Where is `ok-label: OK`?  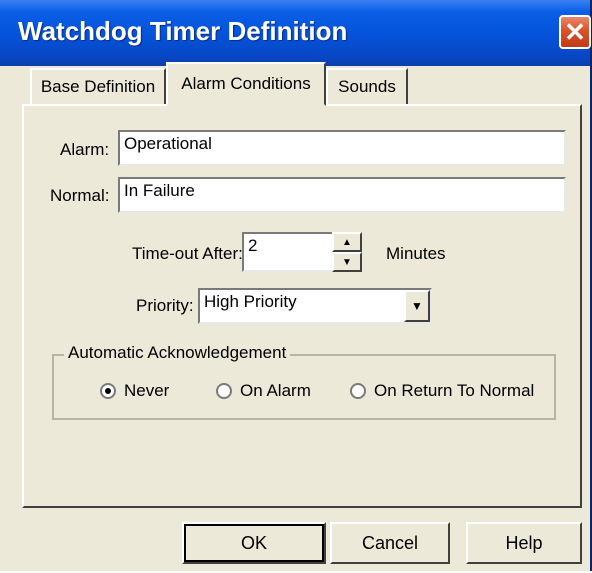
ok-label: OK is located at coordinates (253, 542).